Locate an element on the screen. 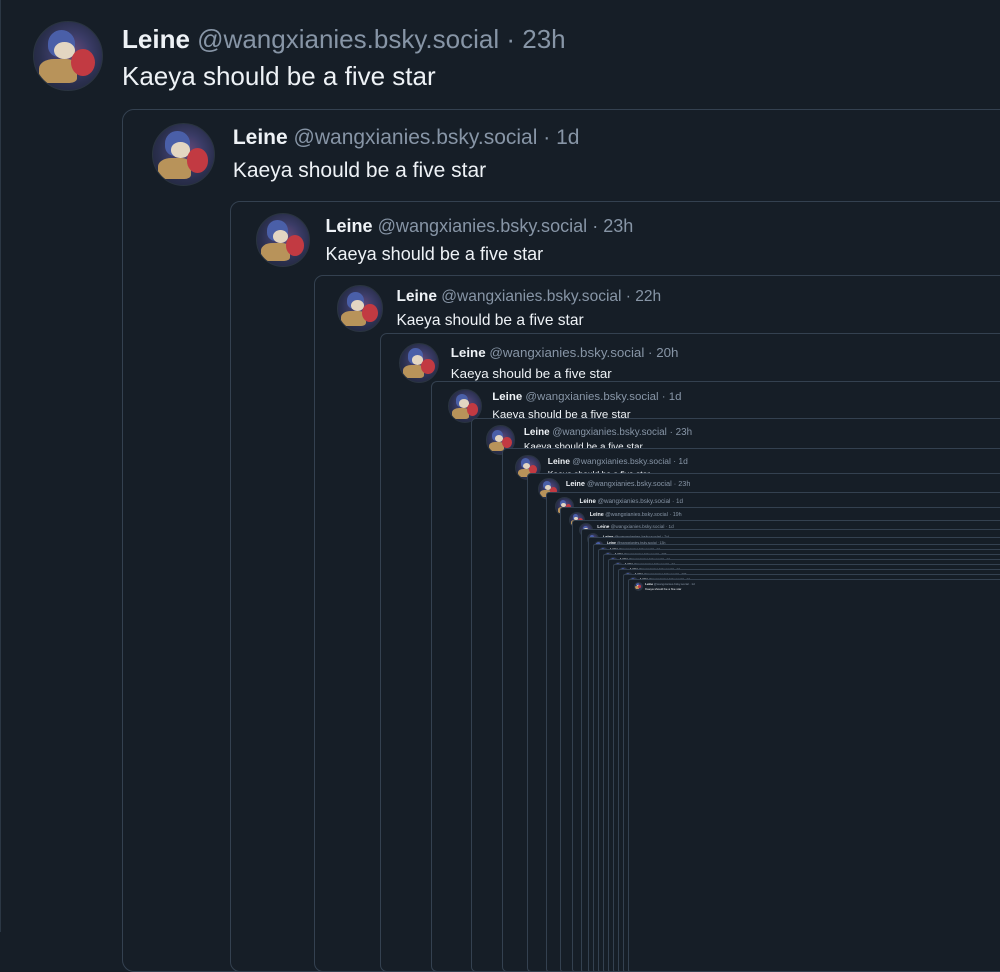  quoted-post-header: Leine @wangxianies.bsky.social · 22h is located at coordinates (528, 297).